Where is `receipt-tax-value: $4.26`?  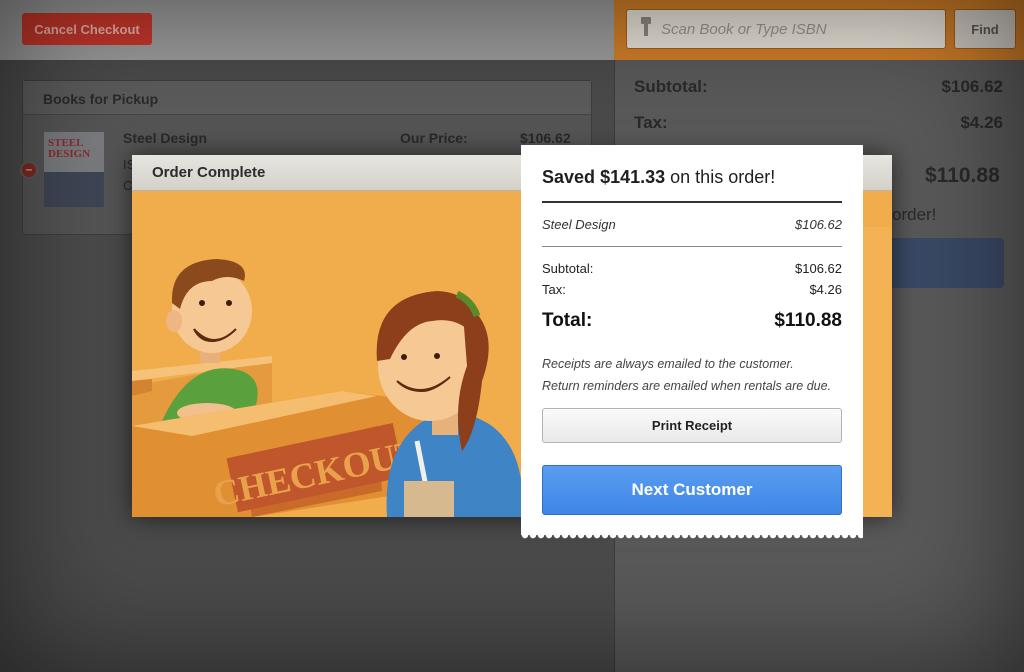 receipt-tax-value: $4.26 is located at coordinates (825, 289).